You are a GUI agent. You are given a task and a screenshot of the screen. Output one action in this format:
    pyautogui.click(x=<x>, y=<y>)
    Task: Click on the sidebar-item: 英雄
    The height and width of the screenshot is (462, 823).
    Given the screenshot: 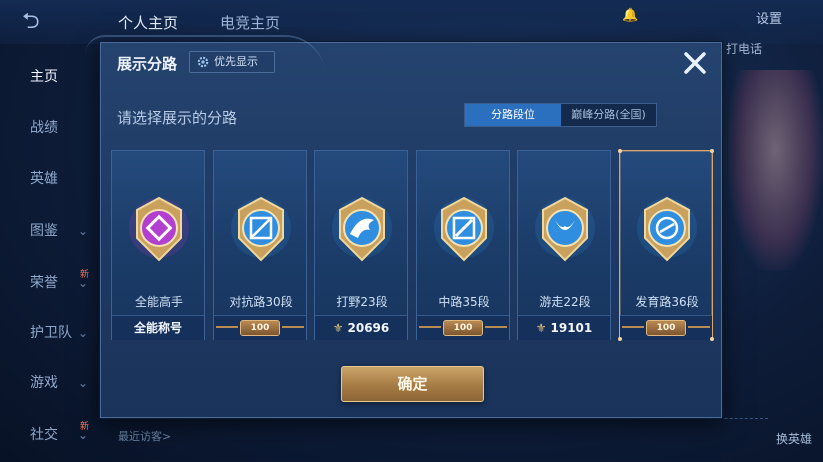 What is the action you would take?
    pyautogui.click(x=50, y=179)
    